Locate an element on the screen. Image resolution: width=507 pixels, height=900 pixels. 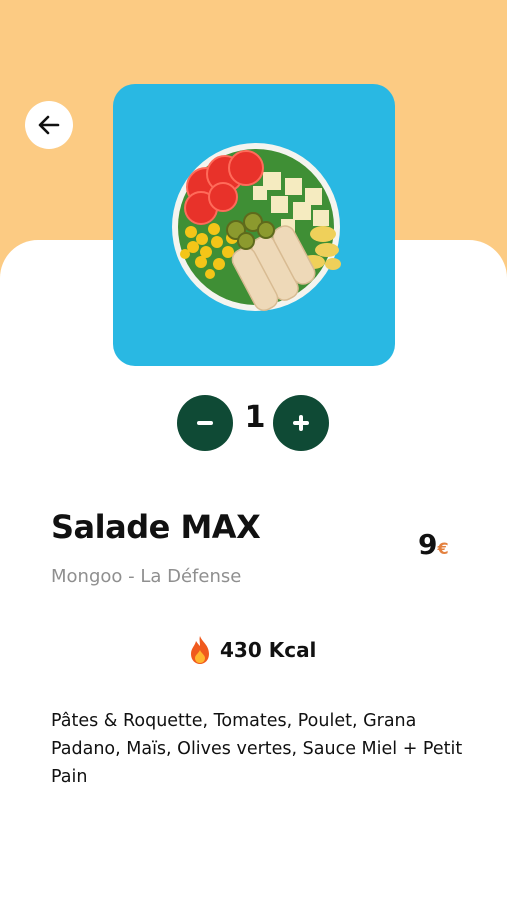
quantity-value: 1 is located at coordinates (255, 417).